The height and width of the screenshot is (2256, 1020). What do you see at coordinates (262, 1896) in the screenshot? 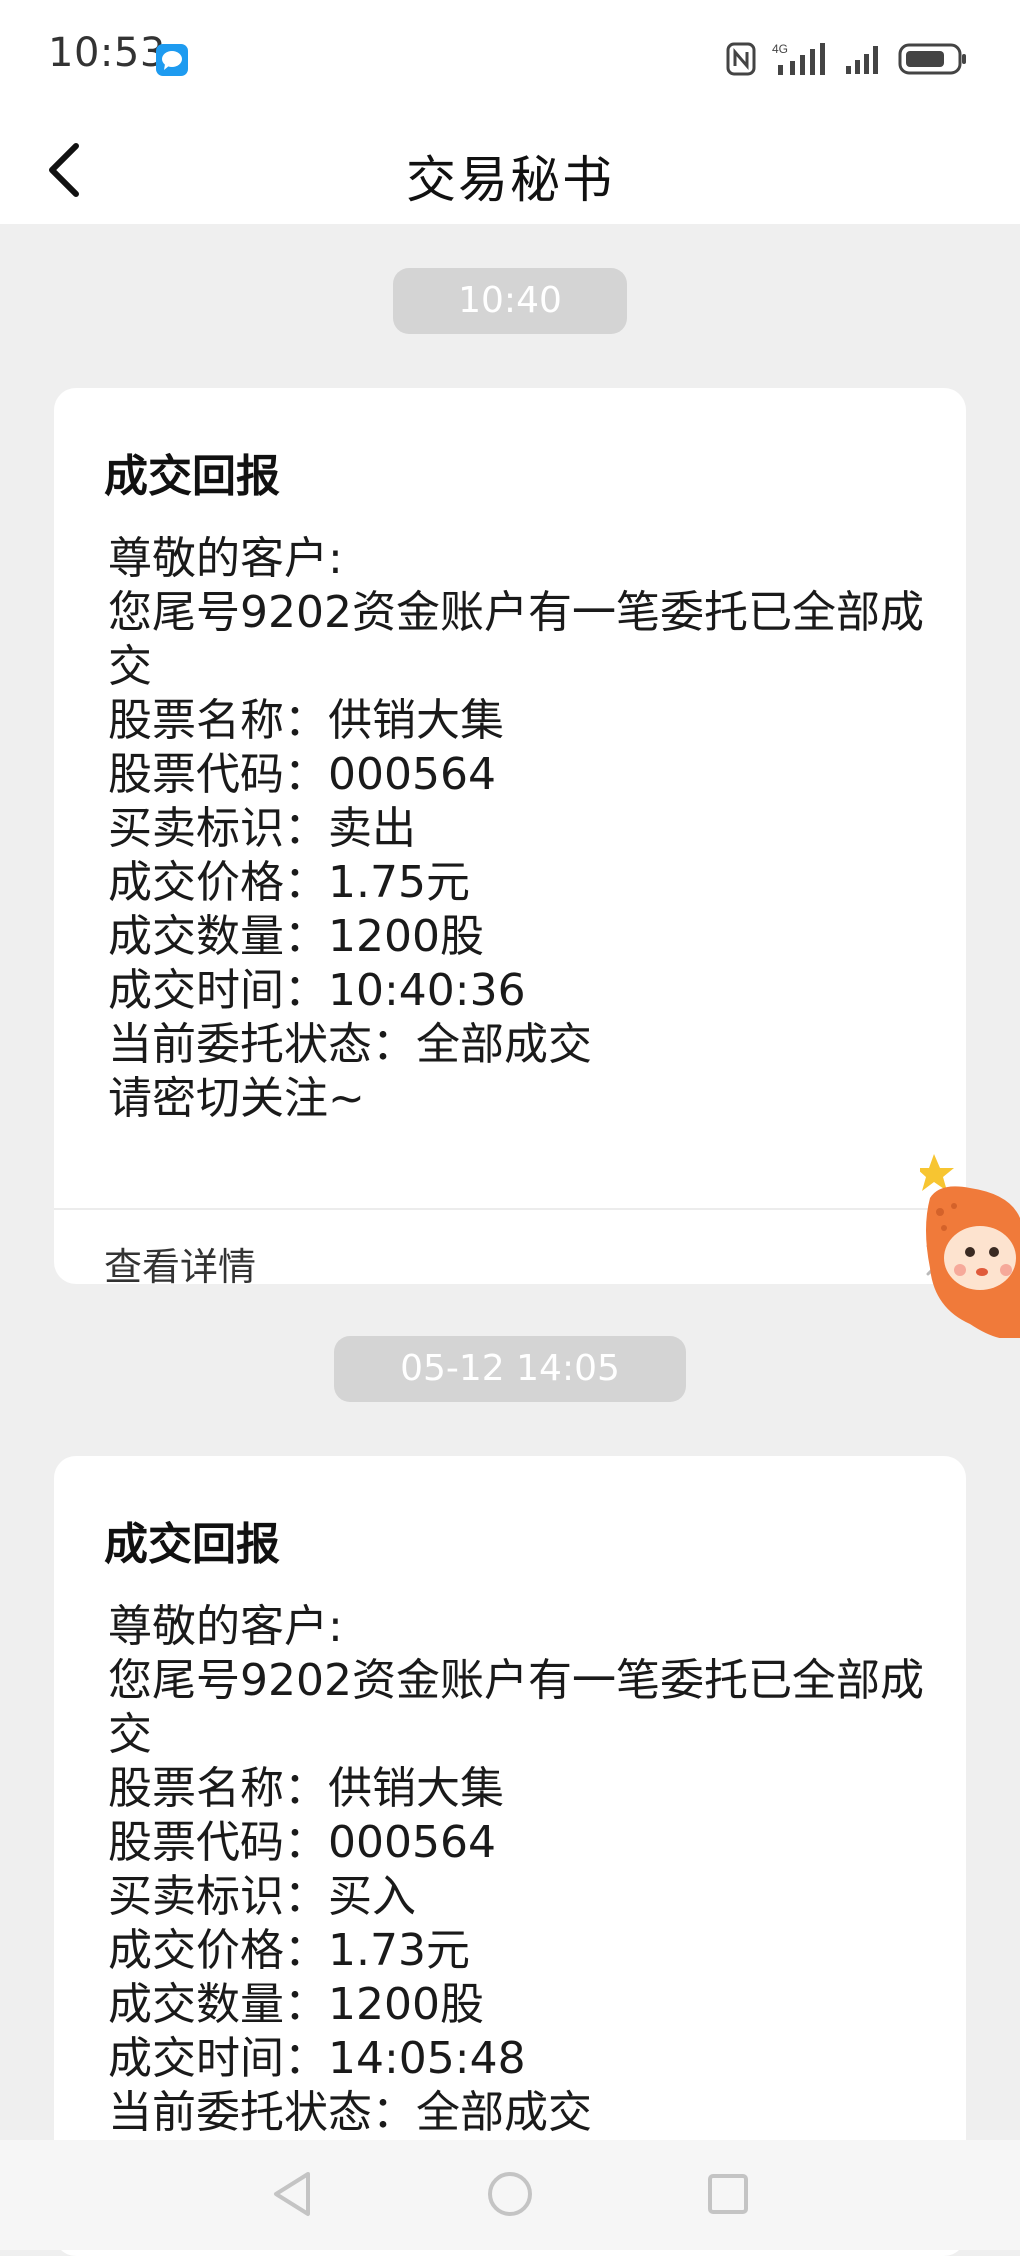
I see `trade-side-text: 买卖标识：买入` at bounding box center [262, 1896].